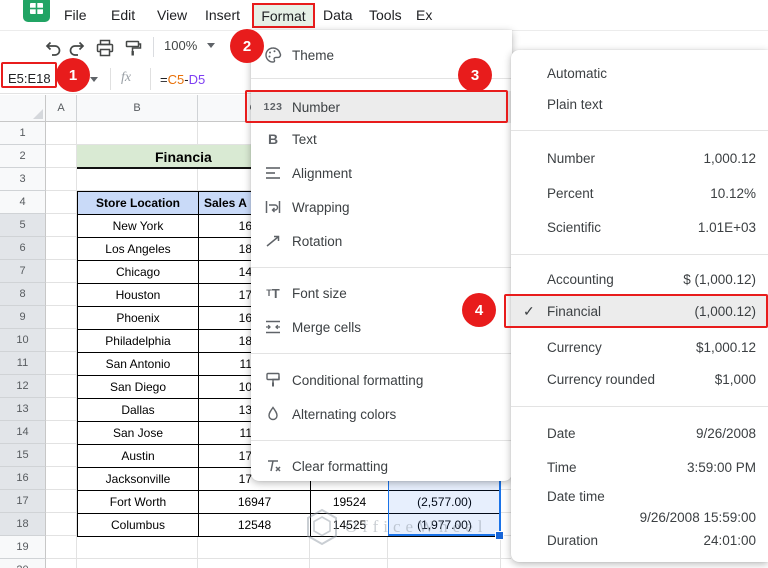  What do you see at coordinates (176, 79) in the screenshot?
I see `formula-ref1: C5` at bounding box center [176, 79].